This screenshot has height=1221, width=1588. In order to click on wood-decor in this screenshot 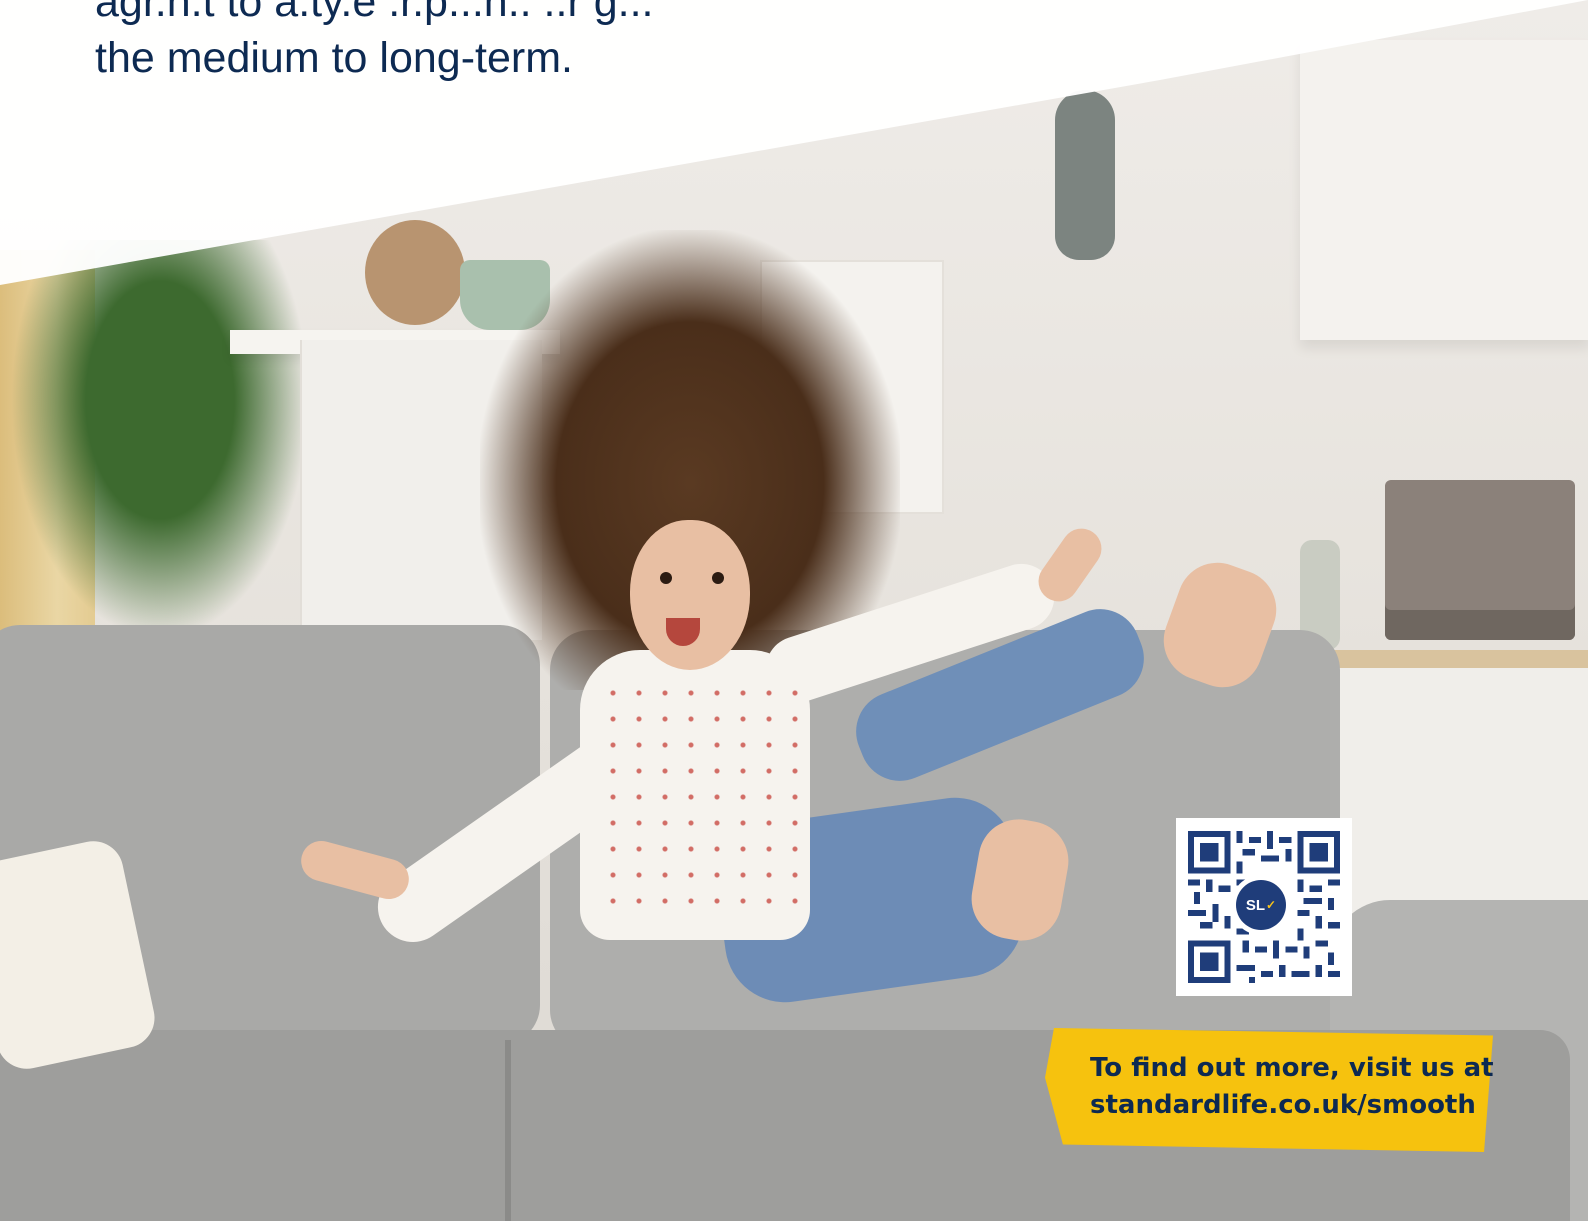, I will do `click(415, 272)`.